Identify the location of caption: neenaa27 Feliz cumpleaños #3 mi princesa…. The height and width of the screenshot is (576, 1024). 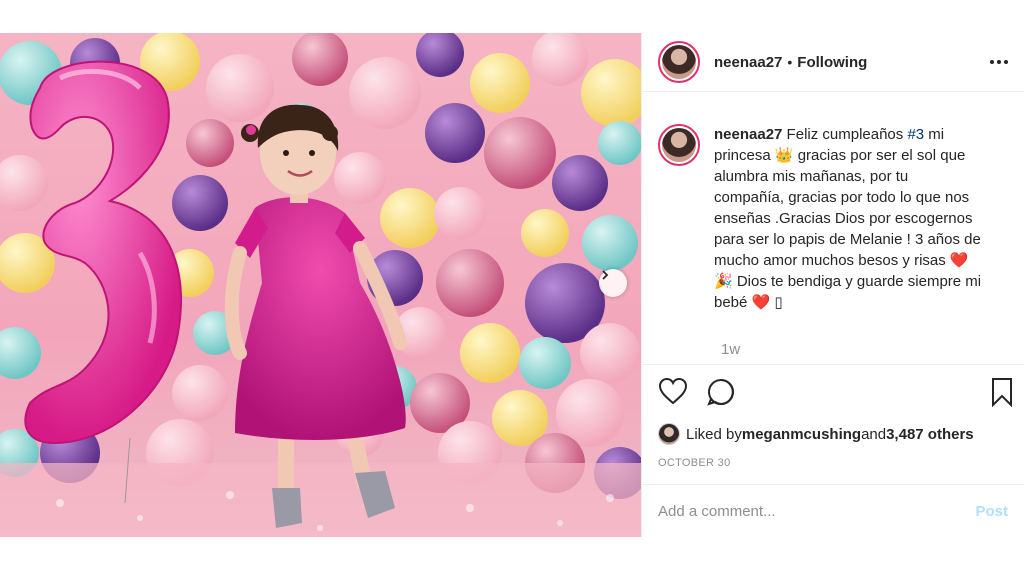
(833, 218).